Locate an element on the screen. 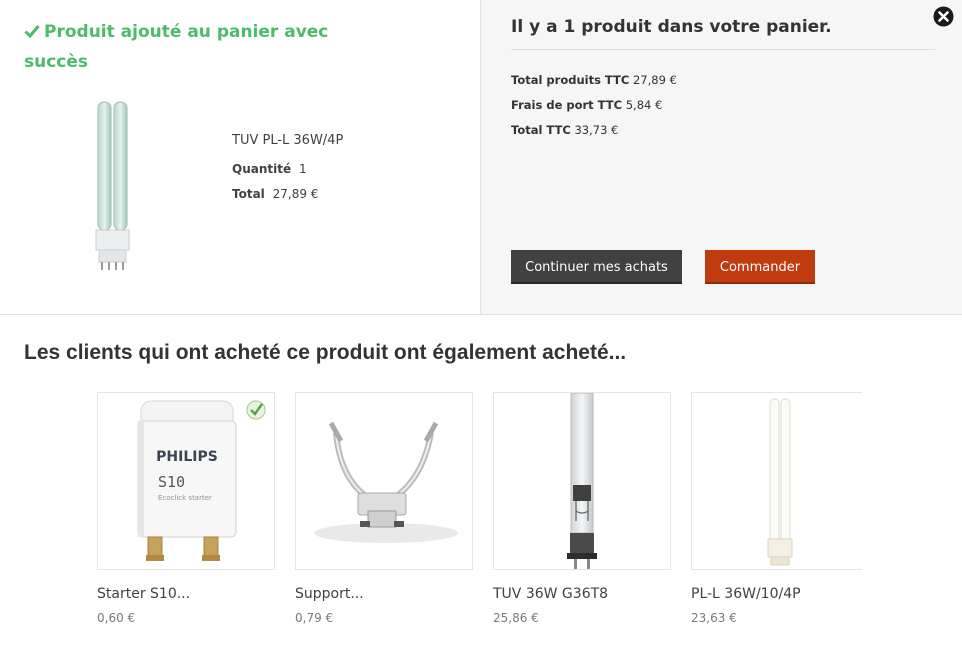 This screenshot has width=962, height=663. eco-check-icon is located at coordinates (256, 410).